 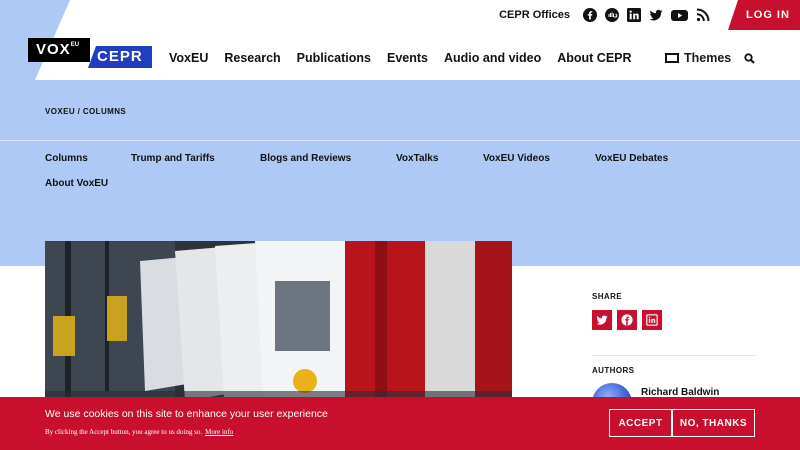 I want to click on themes-button: Themes, so click(x=698, y=58).